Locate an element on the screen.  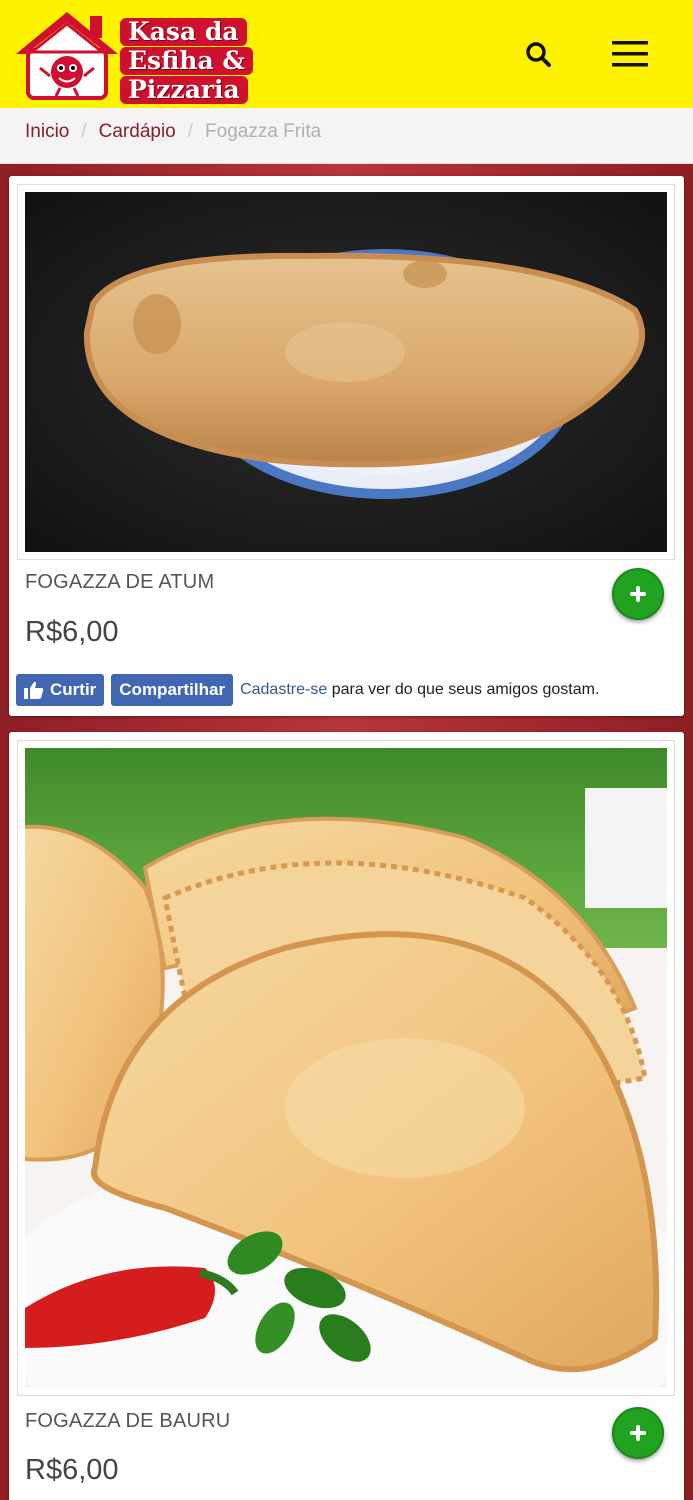
facebook-like-button: Curtir is located at coordinates (60, 690).